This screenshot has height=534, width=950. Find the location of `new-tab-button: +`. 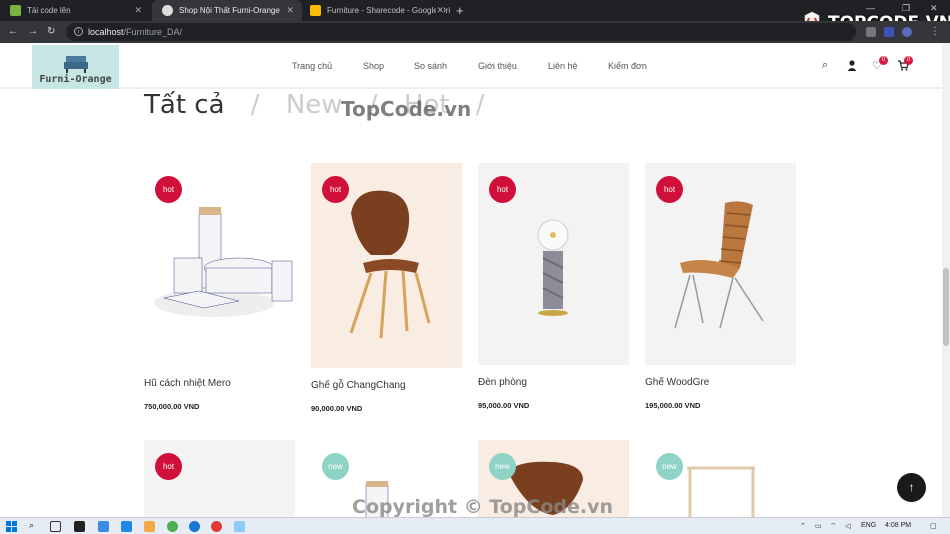

new-tab-button: + is located at coordinates (460, 10).